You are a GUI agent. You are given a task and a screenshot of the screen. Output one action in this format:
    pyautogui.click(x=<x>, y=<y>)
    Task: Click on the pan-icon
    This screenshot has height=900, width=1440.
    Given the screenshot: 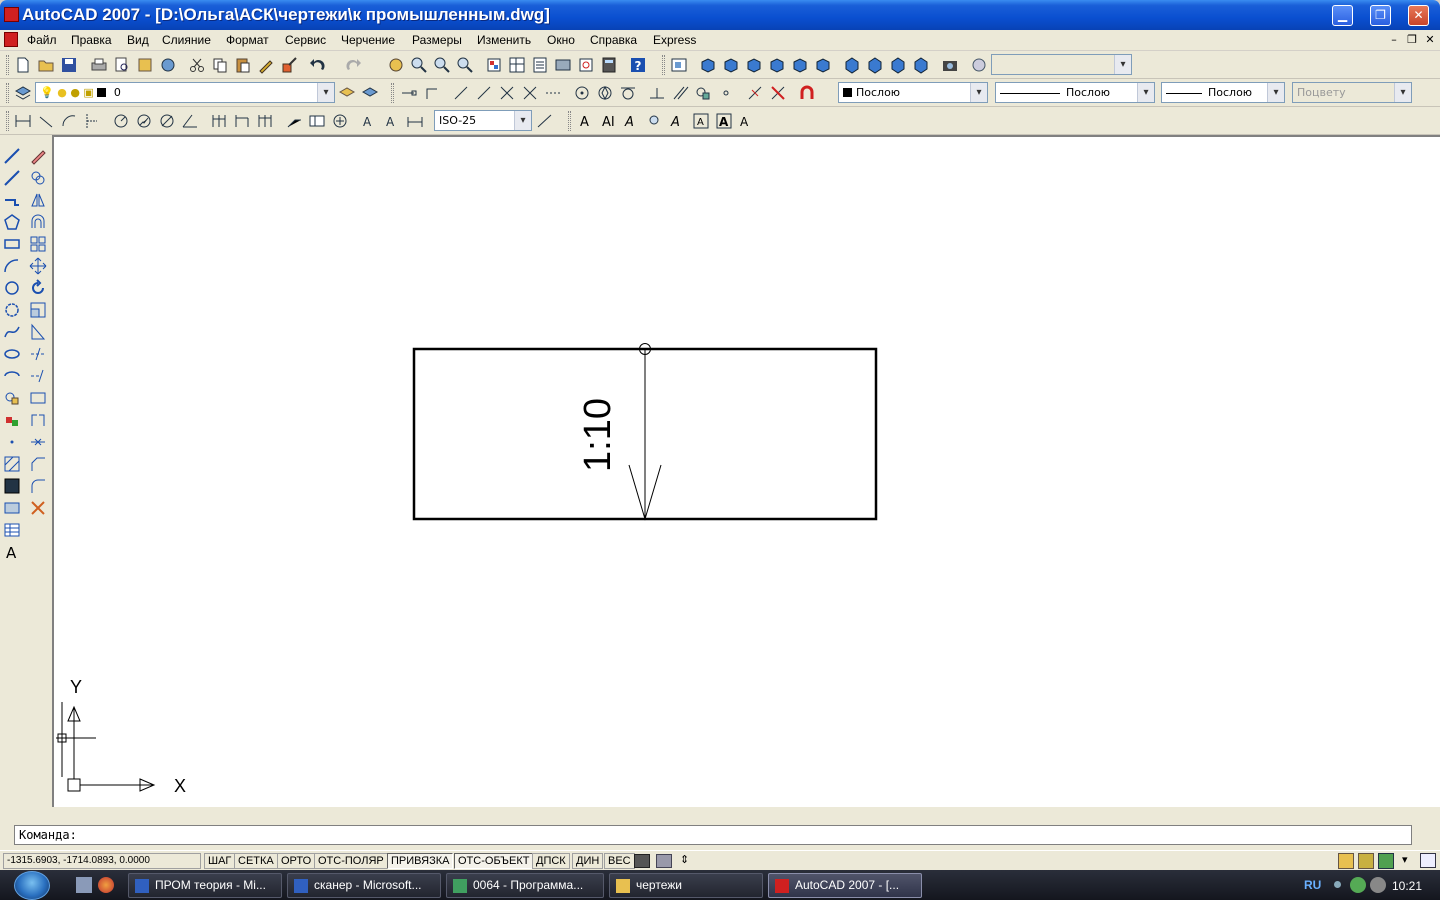 What is the action you would take?
    pyautogui.click(x=396, y=65)
    